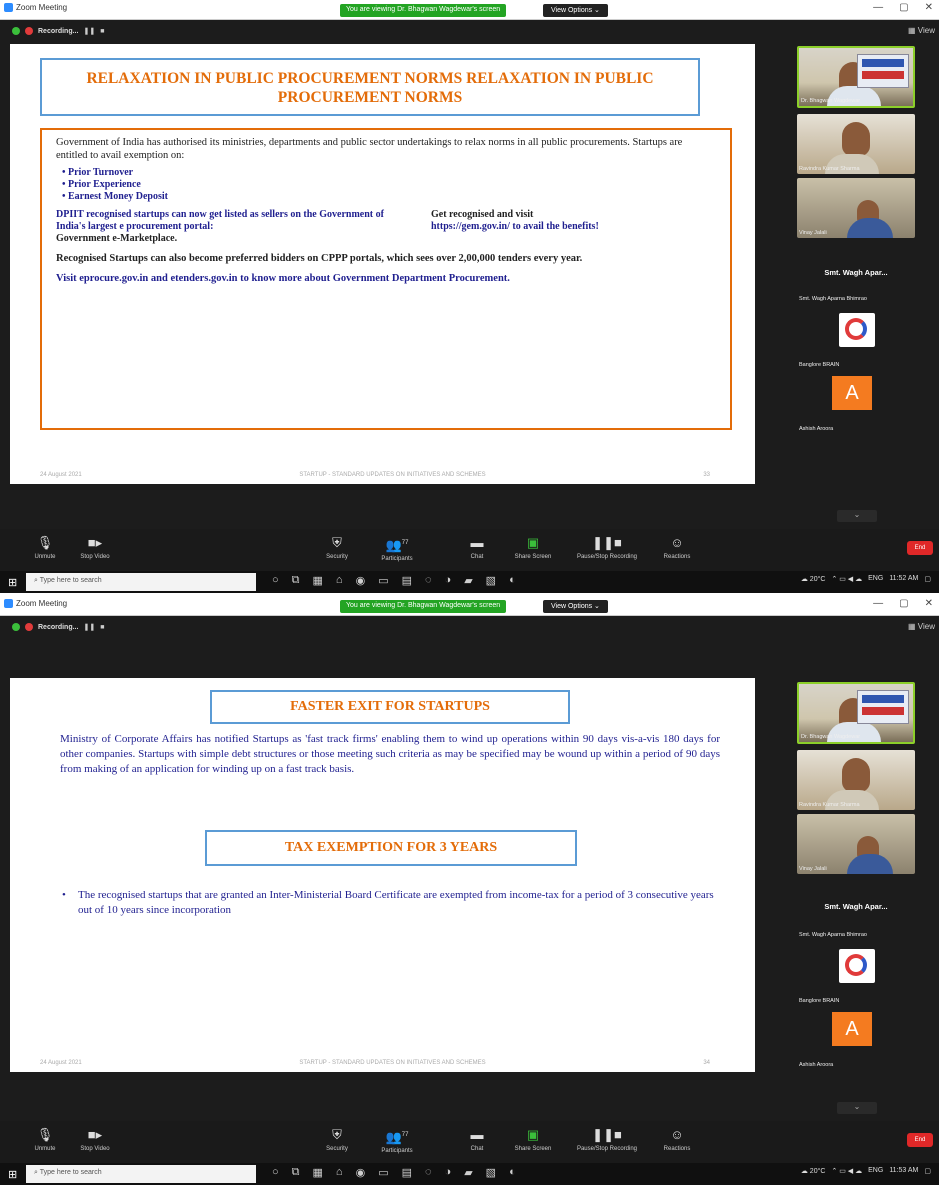 The image size is (939, 1185). I want to click on clock: 11:53 AM, so click(903, 1171).